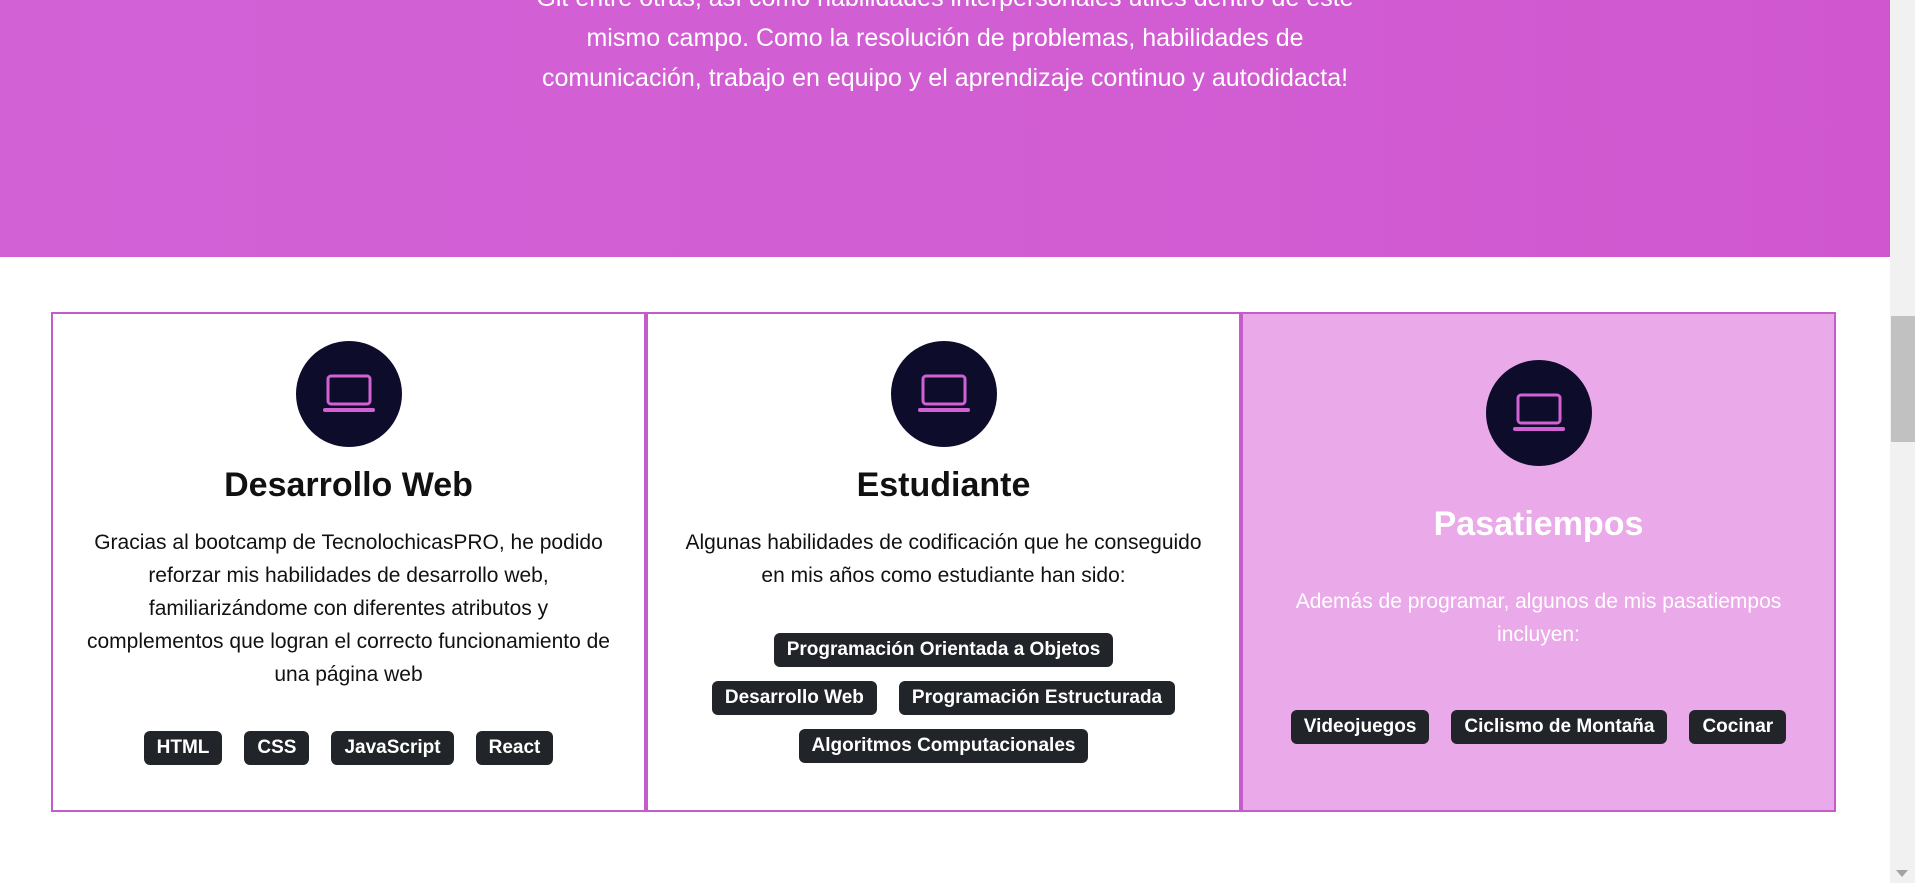 This screenshot has width=1915, height=883. I want to click on tag-list: HTML CSS JavaScript React, so click(348, 748).